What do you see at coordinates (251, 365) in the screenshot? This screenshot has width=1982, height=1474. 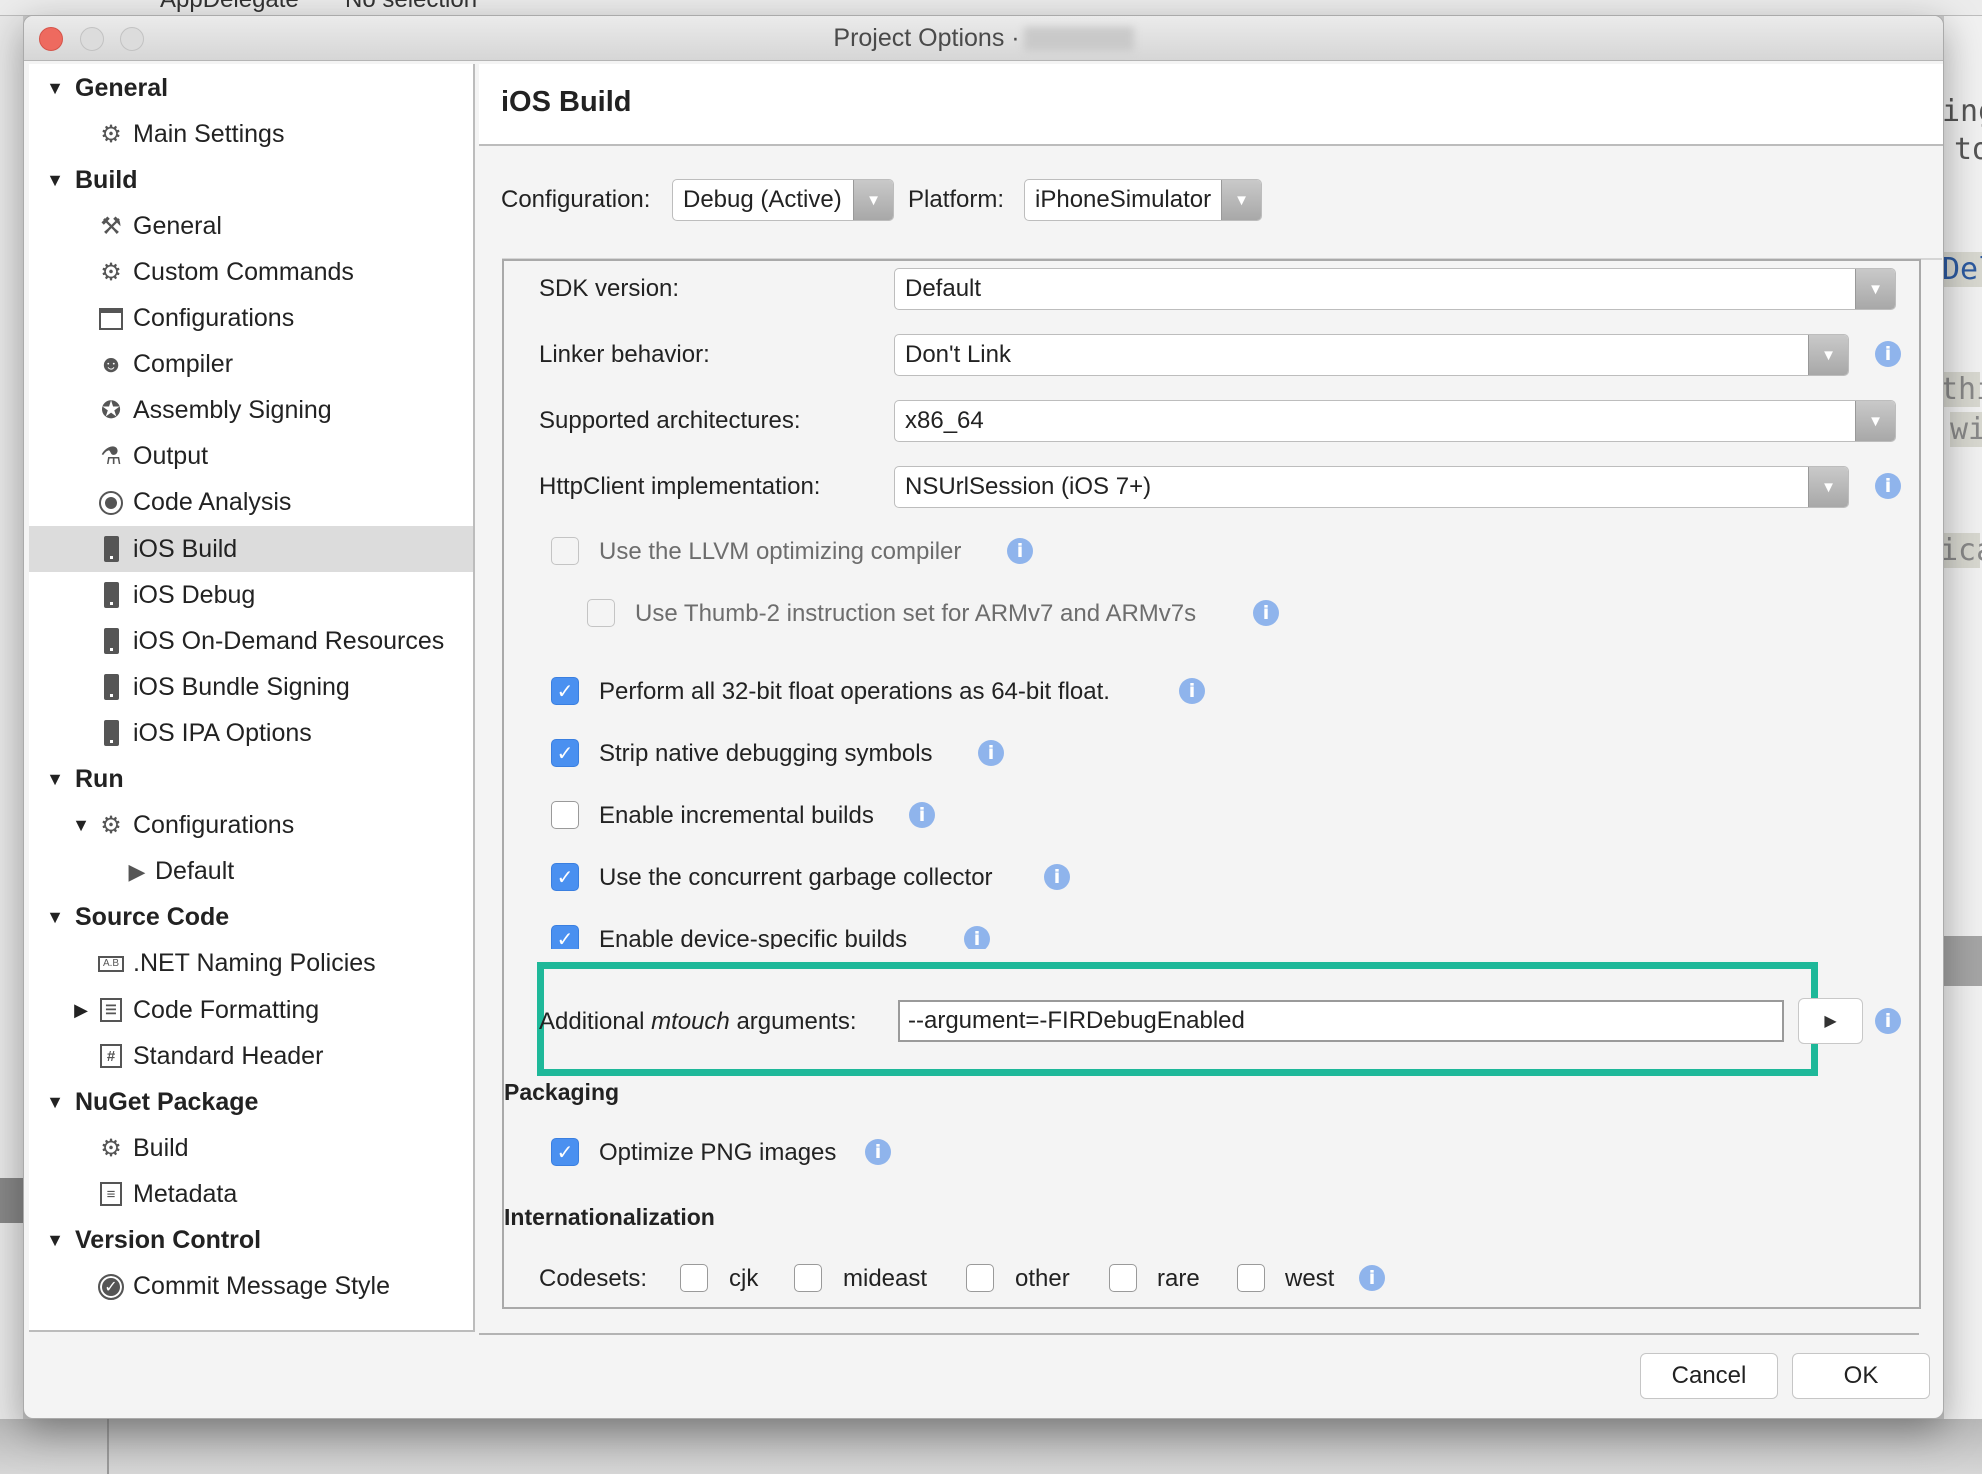 I see `sidebar-item-compiler: ☻ Compiler` at bounding box center [251, 365].